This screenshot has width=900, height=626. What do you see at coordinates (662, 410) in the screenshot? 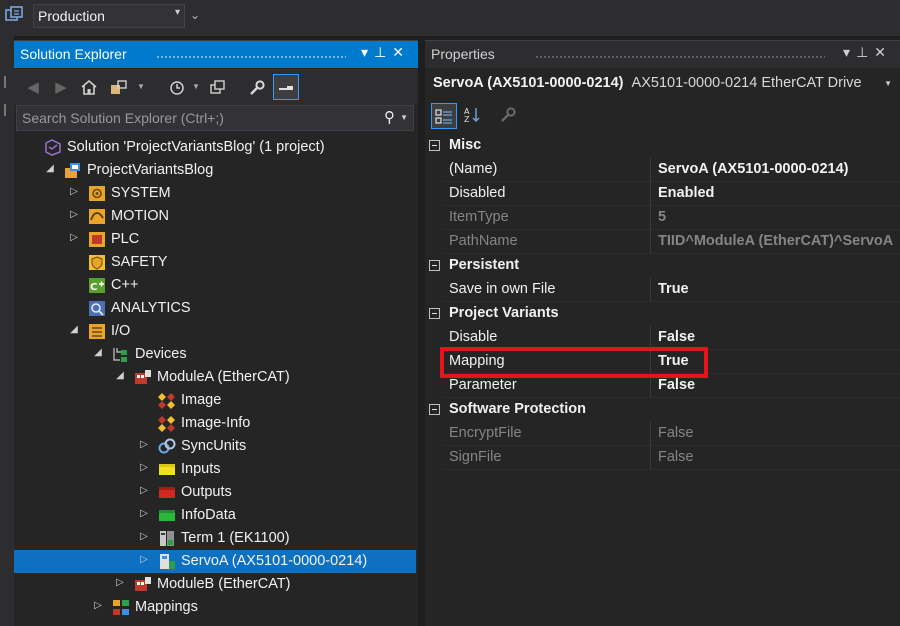
I see `property-category: Software Protection` at bounding box center [662, 410].